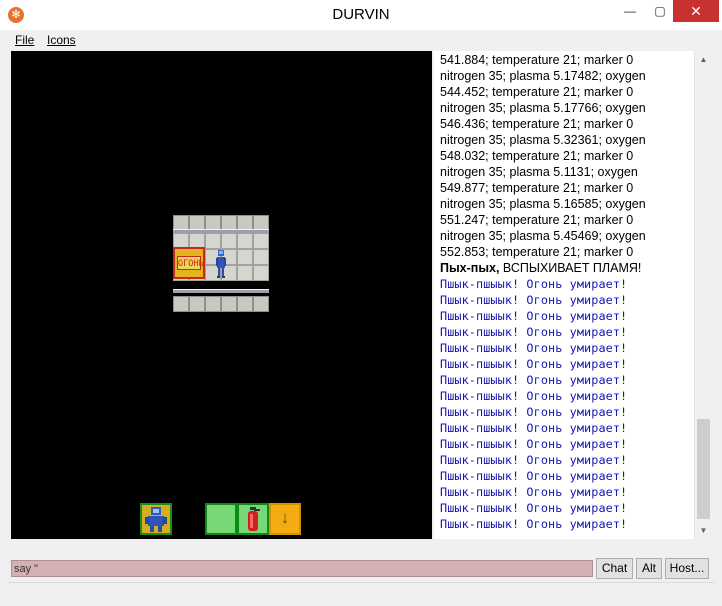 This screenshot has height=606, width=722. I want to click on hud-hand-right-slot, so click(253, 519).